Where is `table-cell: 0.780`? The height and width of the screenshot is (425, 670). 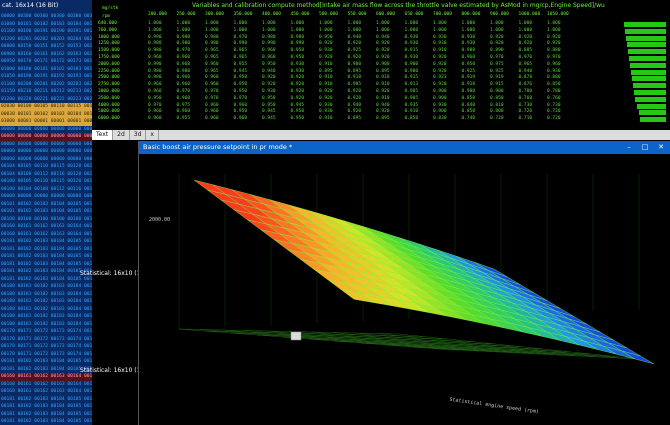 table-cell: 0.780 is located at coordinates (554, 91).